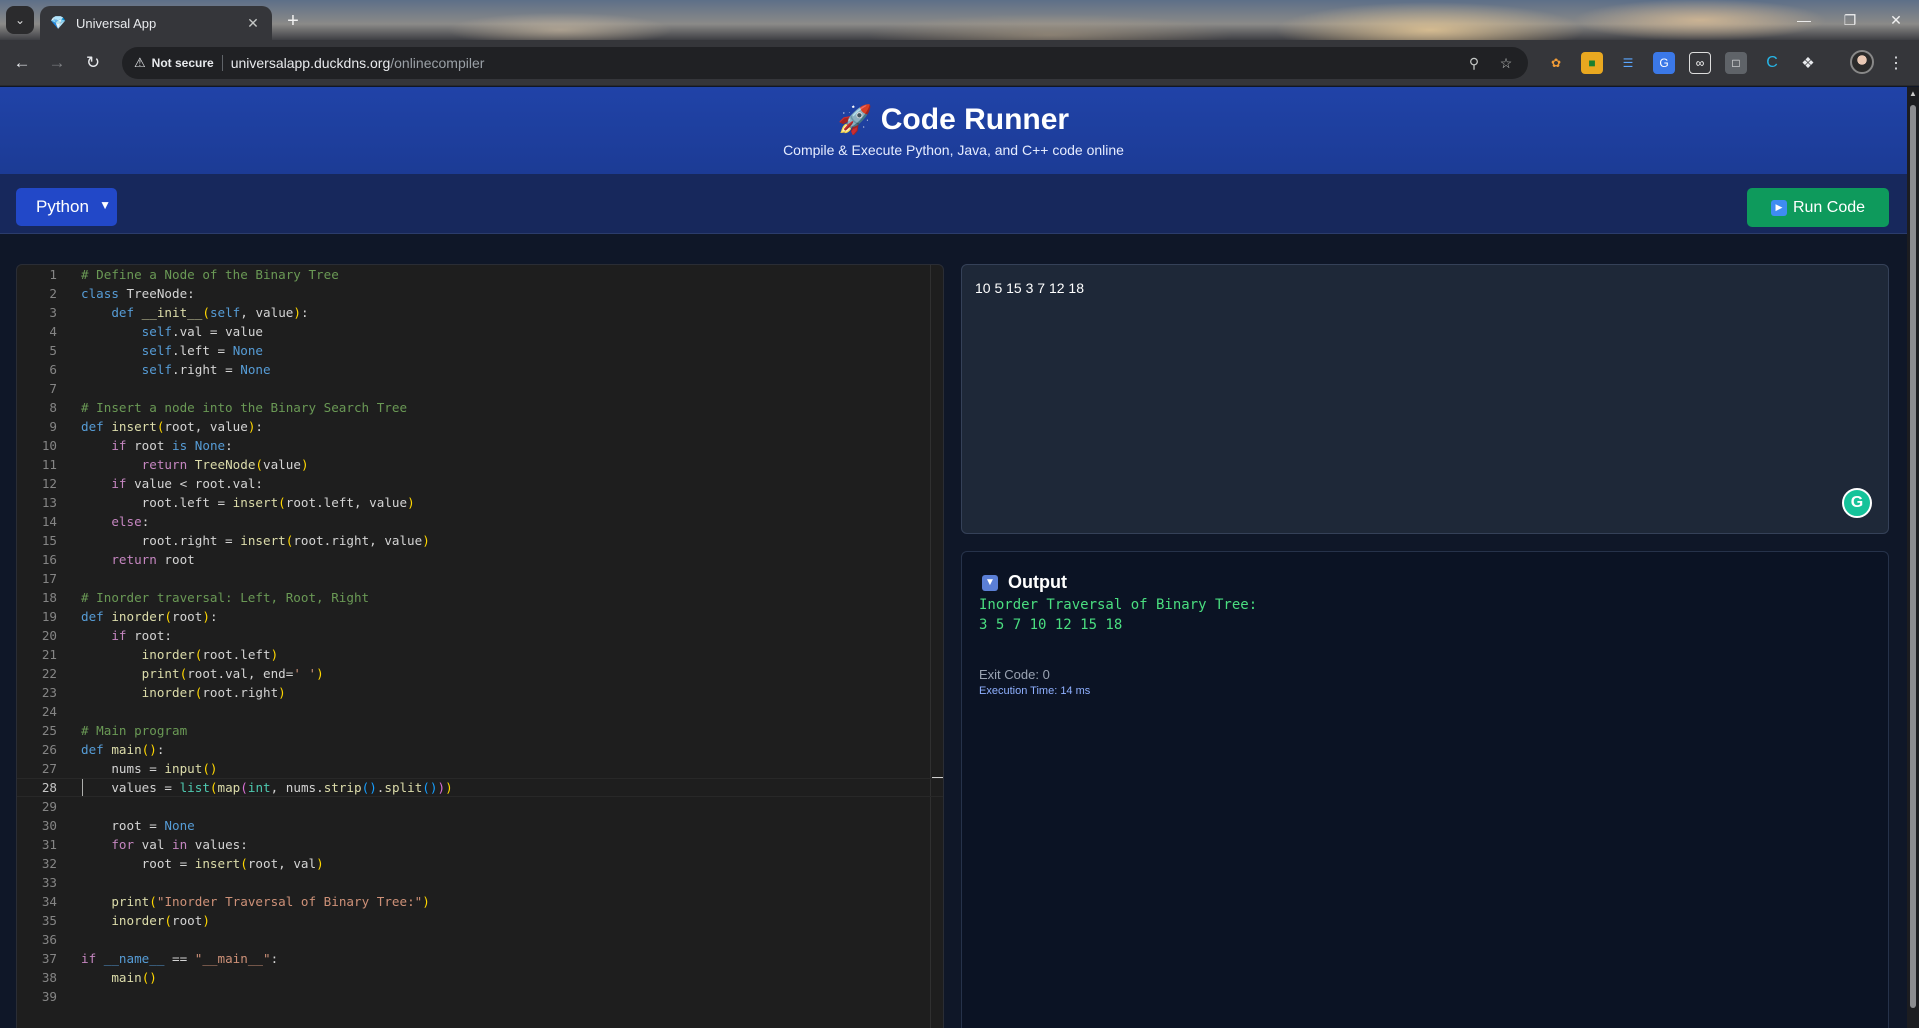 This screenshot has width=1919, height=1028. I want to click on browser-tab: 💎 Universal App ✕, so click(156, 23).